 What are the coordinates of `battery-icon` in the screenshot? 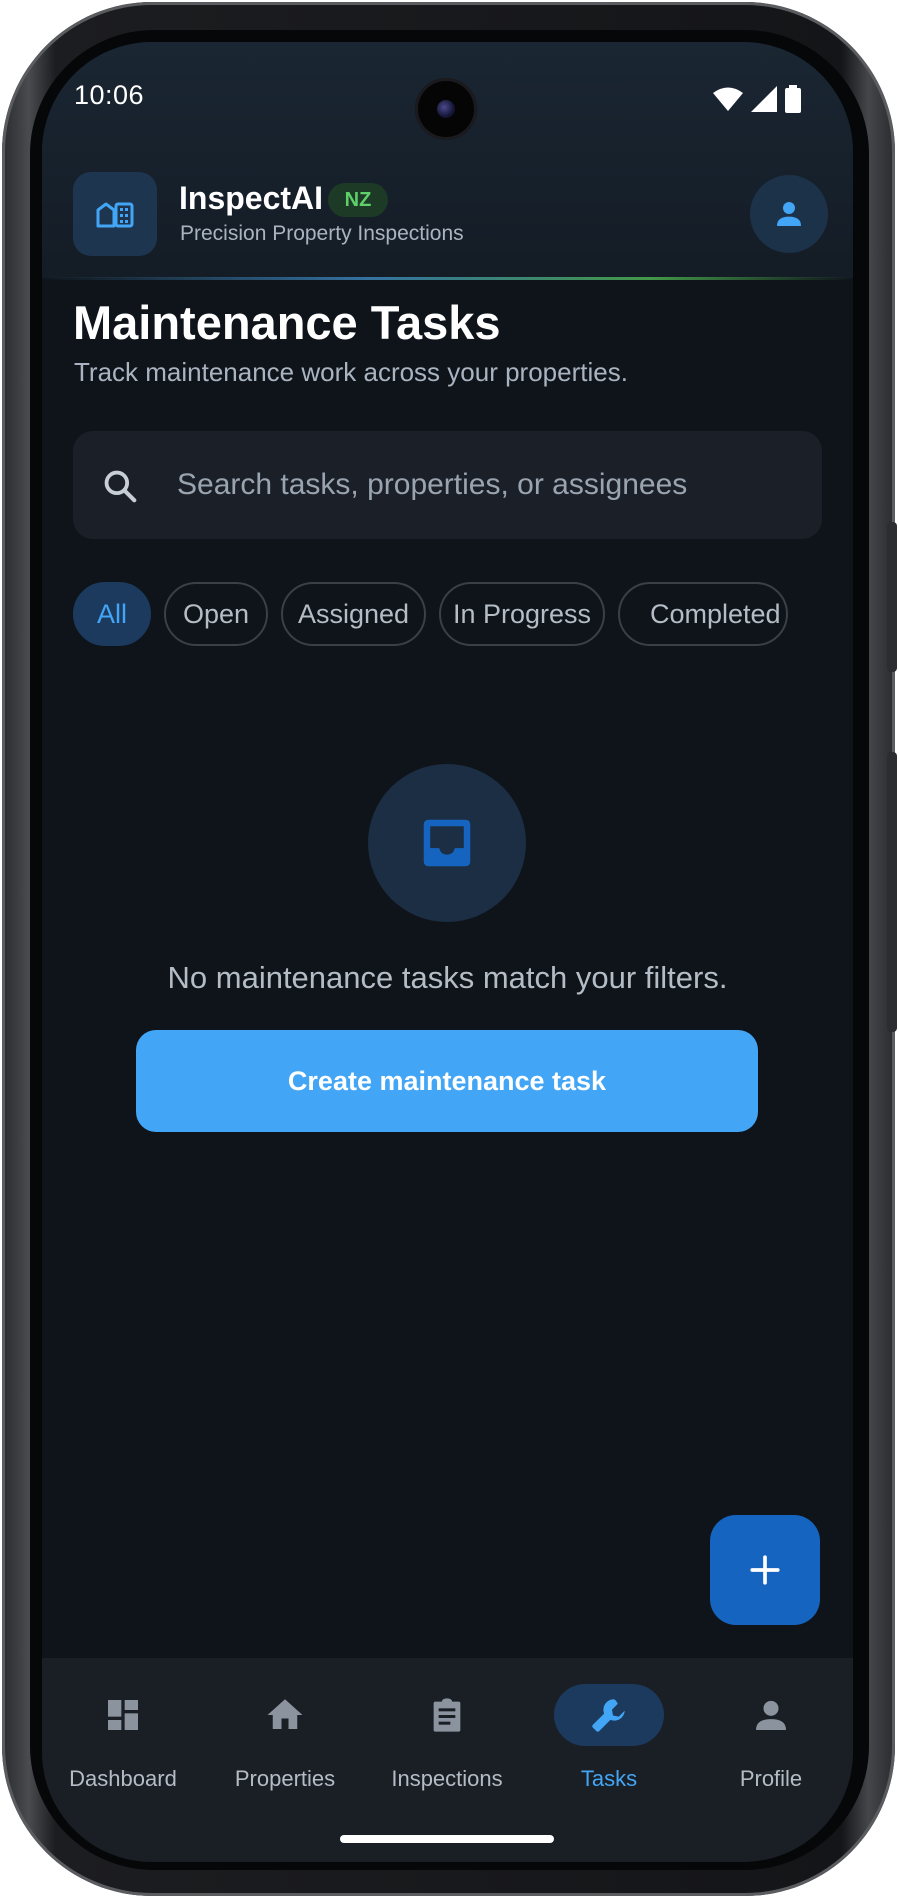 It's located at (793, 99).